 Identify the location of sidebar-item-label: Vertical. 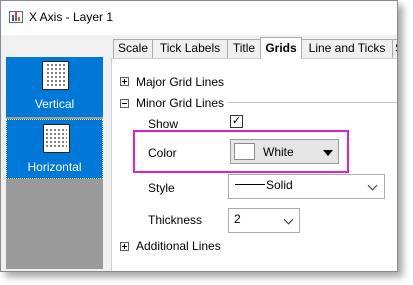
(54, 104).